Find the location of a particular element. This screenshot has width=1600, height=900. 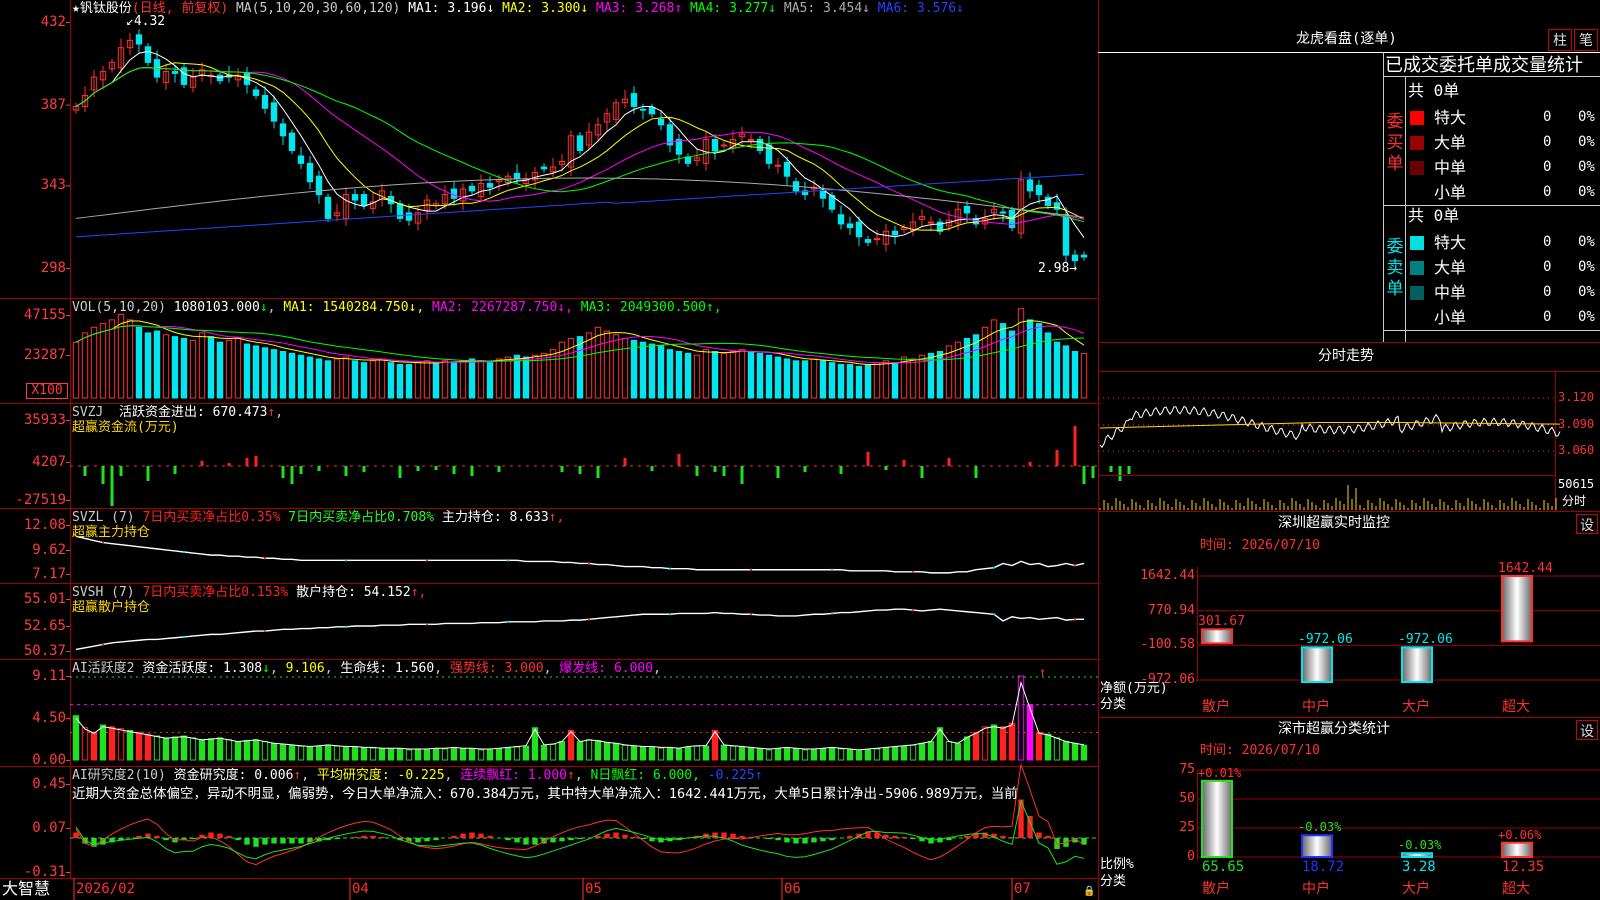

svzl-y-tick: 7.17 is located at coordinates (49, 574).